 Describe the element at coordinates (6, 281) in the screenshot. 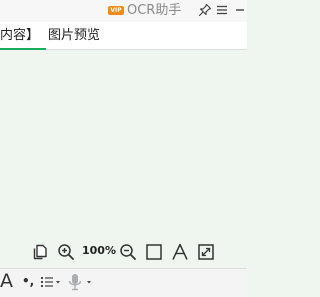

I see `font-style-button: A` at that location.